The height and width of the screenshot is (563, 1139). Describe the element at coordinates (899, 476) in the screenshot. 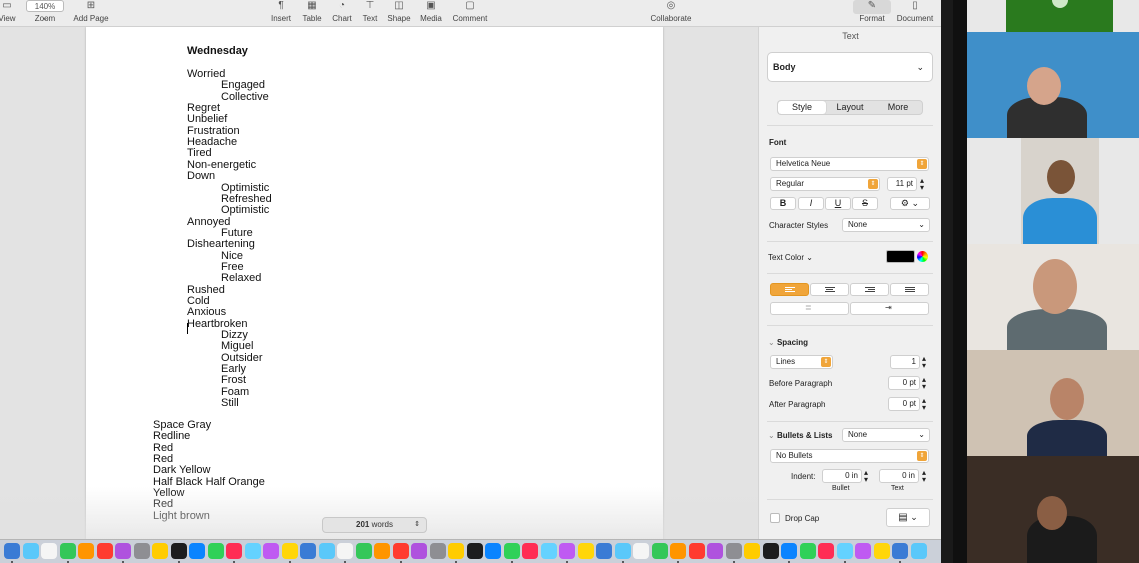

I see `text-indent-field: 0 in` at that location.